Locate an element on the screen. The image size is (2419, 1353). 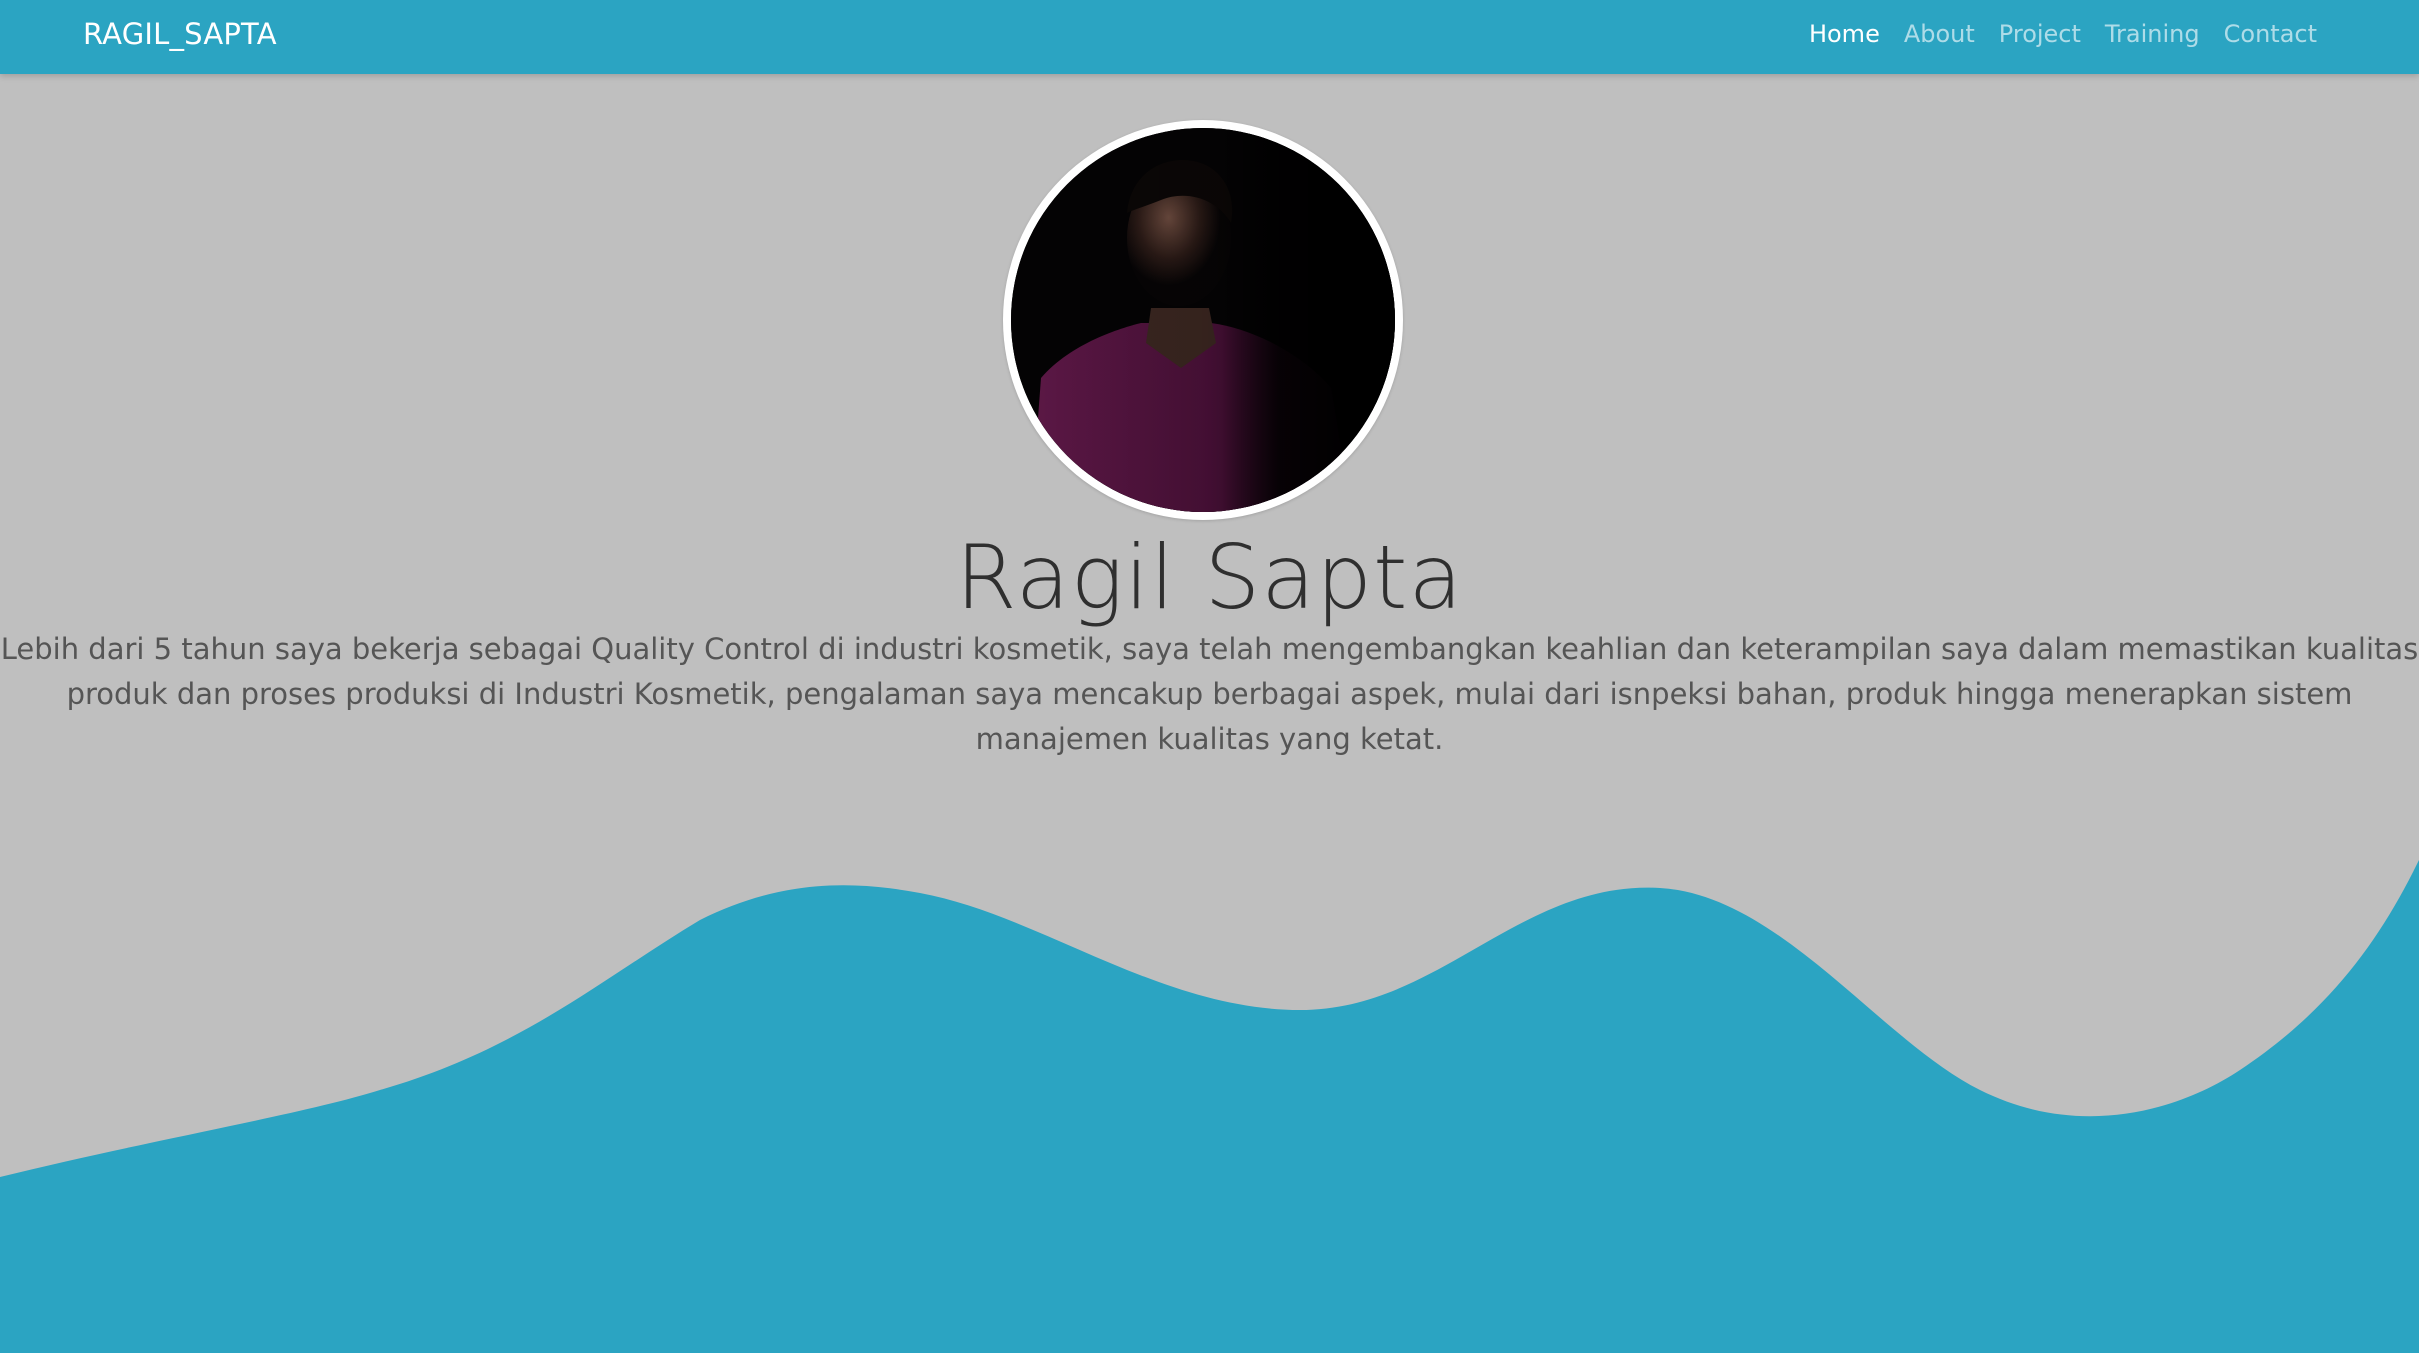
nav-link-project: Project is located at coordinates (2040, 34).